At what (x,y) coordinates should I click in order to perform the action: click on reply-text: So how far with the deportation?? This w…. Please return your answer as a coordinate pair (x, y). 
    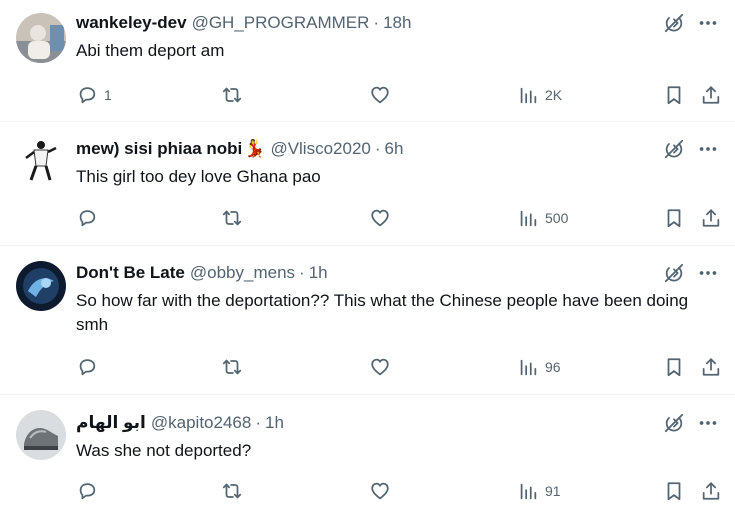
    Looking at the image, I should click on (382, 312).